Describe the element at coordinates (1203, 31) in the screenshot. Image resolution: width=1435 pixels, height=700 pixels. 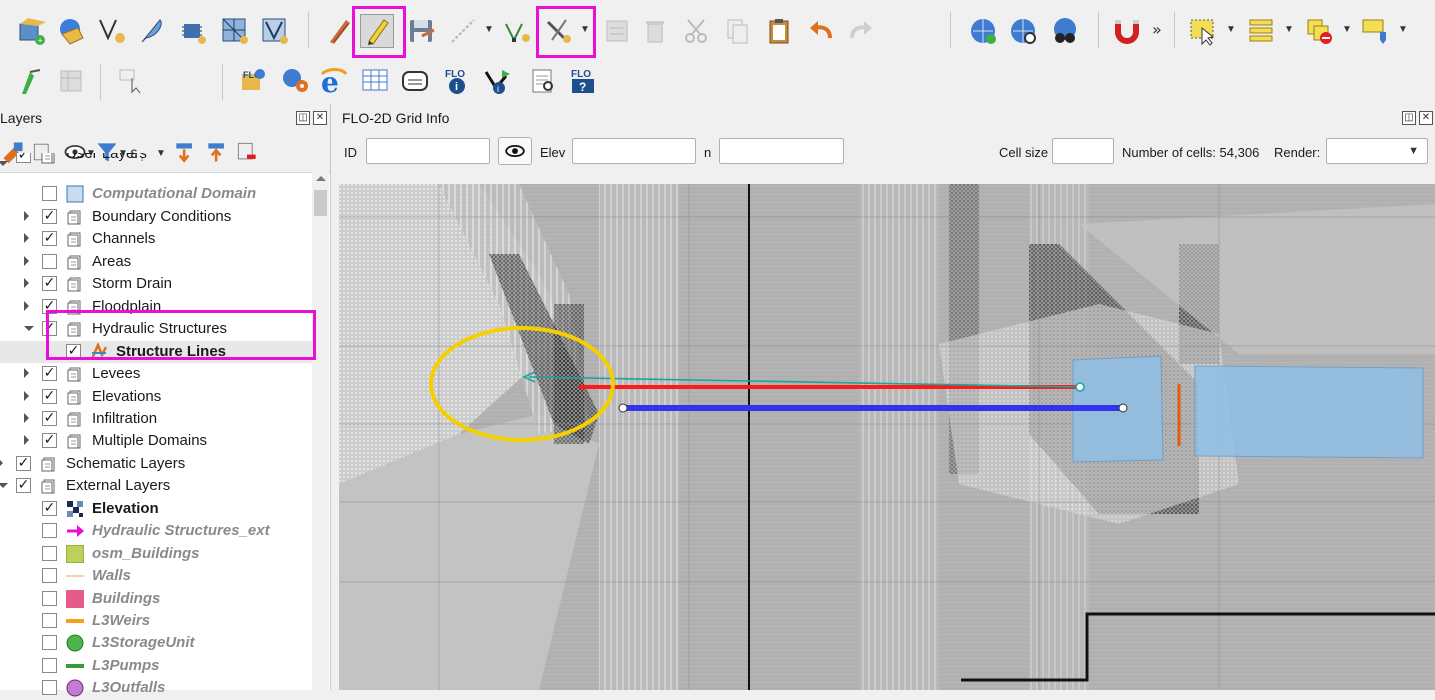
I see `select-feature-icon` at that location.